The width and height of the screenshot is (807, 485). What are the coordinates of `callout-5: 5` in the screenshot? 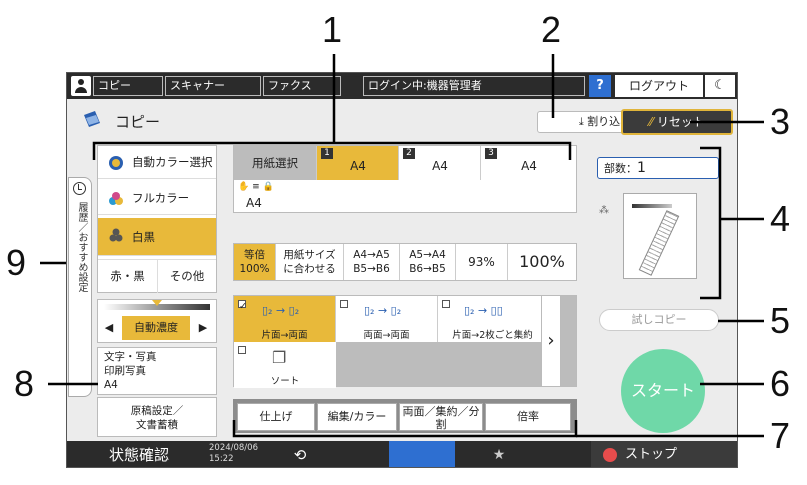 It's located at (780, 320).